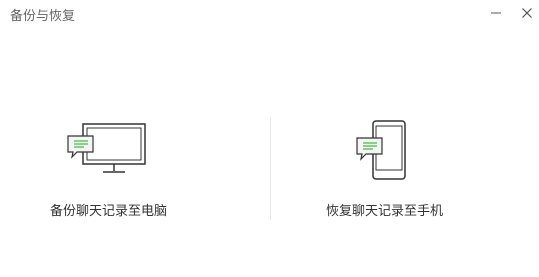 This screenshot has height=277, width=539. Describe the element at coordinates (385, 211) in the screenshot. I see `restore-to-phone-label: 恢复聊天记录至手机` at that location.